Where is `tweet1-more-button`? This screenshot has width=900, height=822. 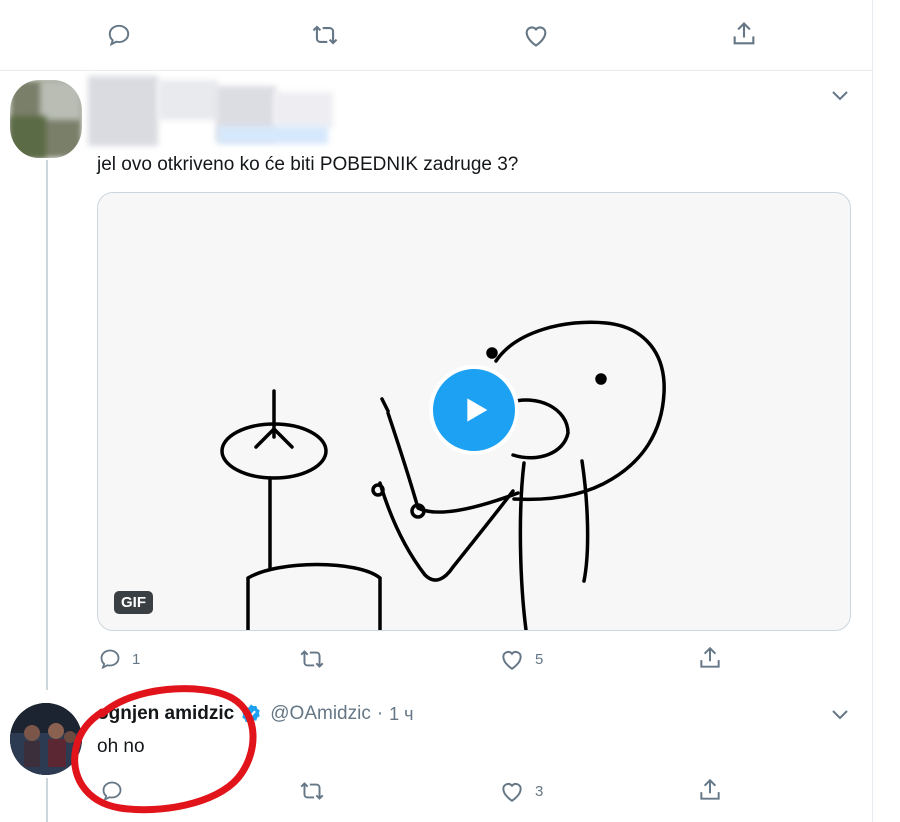 tweet1-more-button is located at coordinates (840, 97).